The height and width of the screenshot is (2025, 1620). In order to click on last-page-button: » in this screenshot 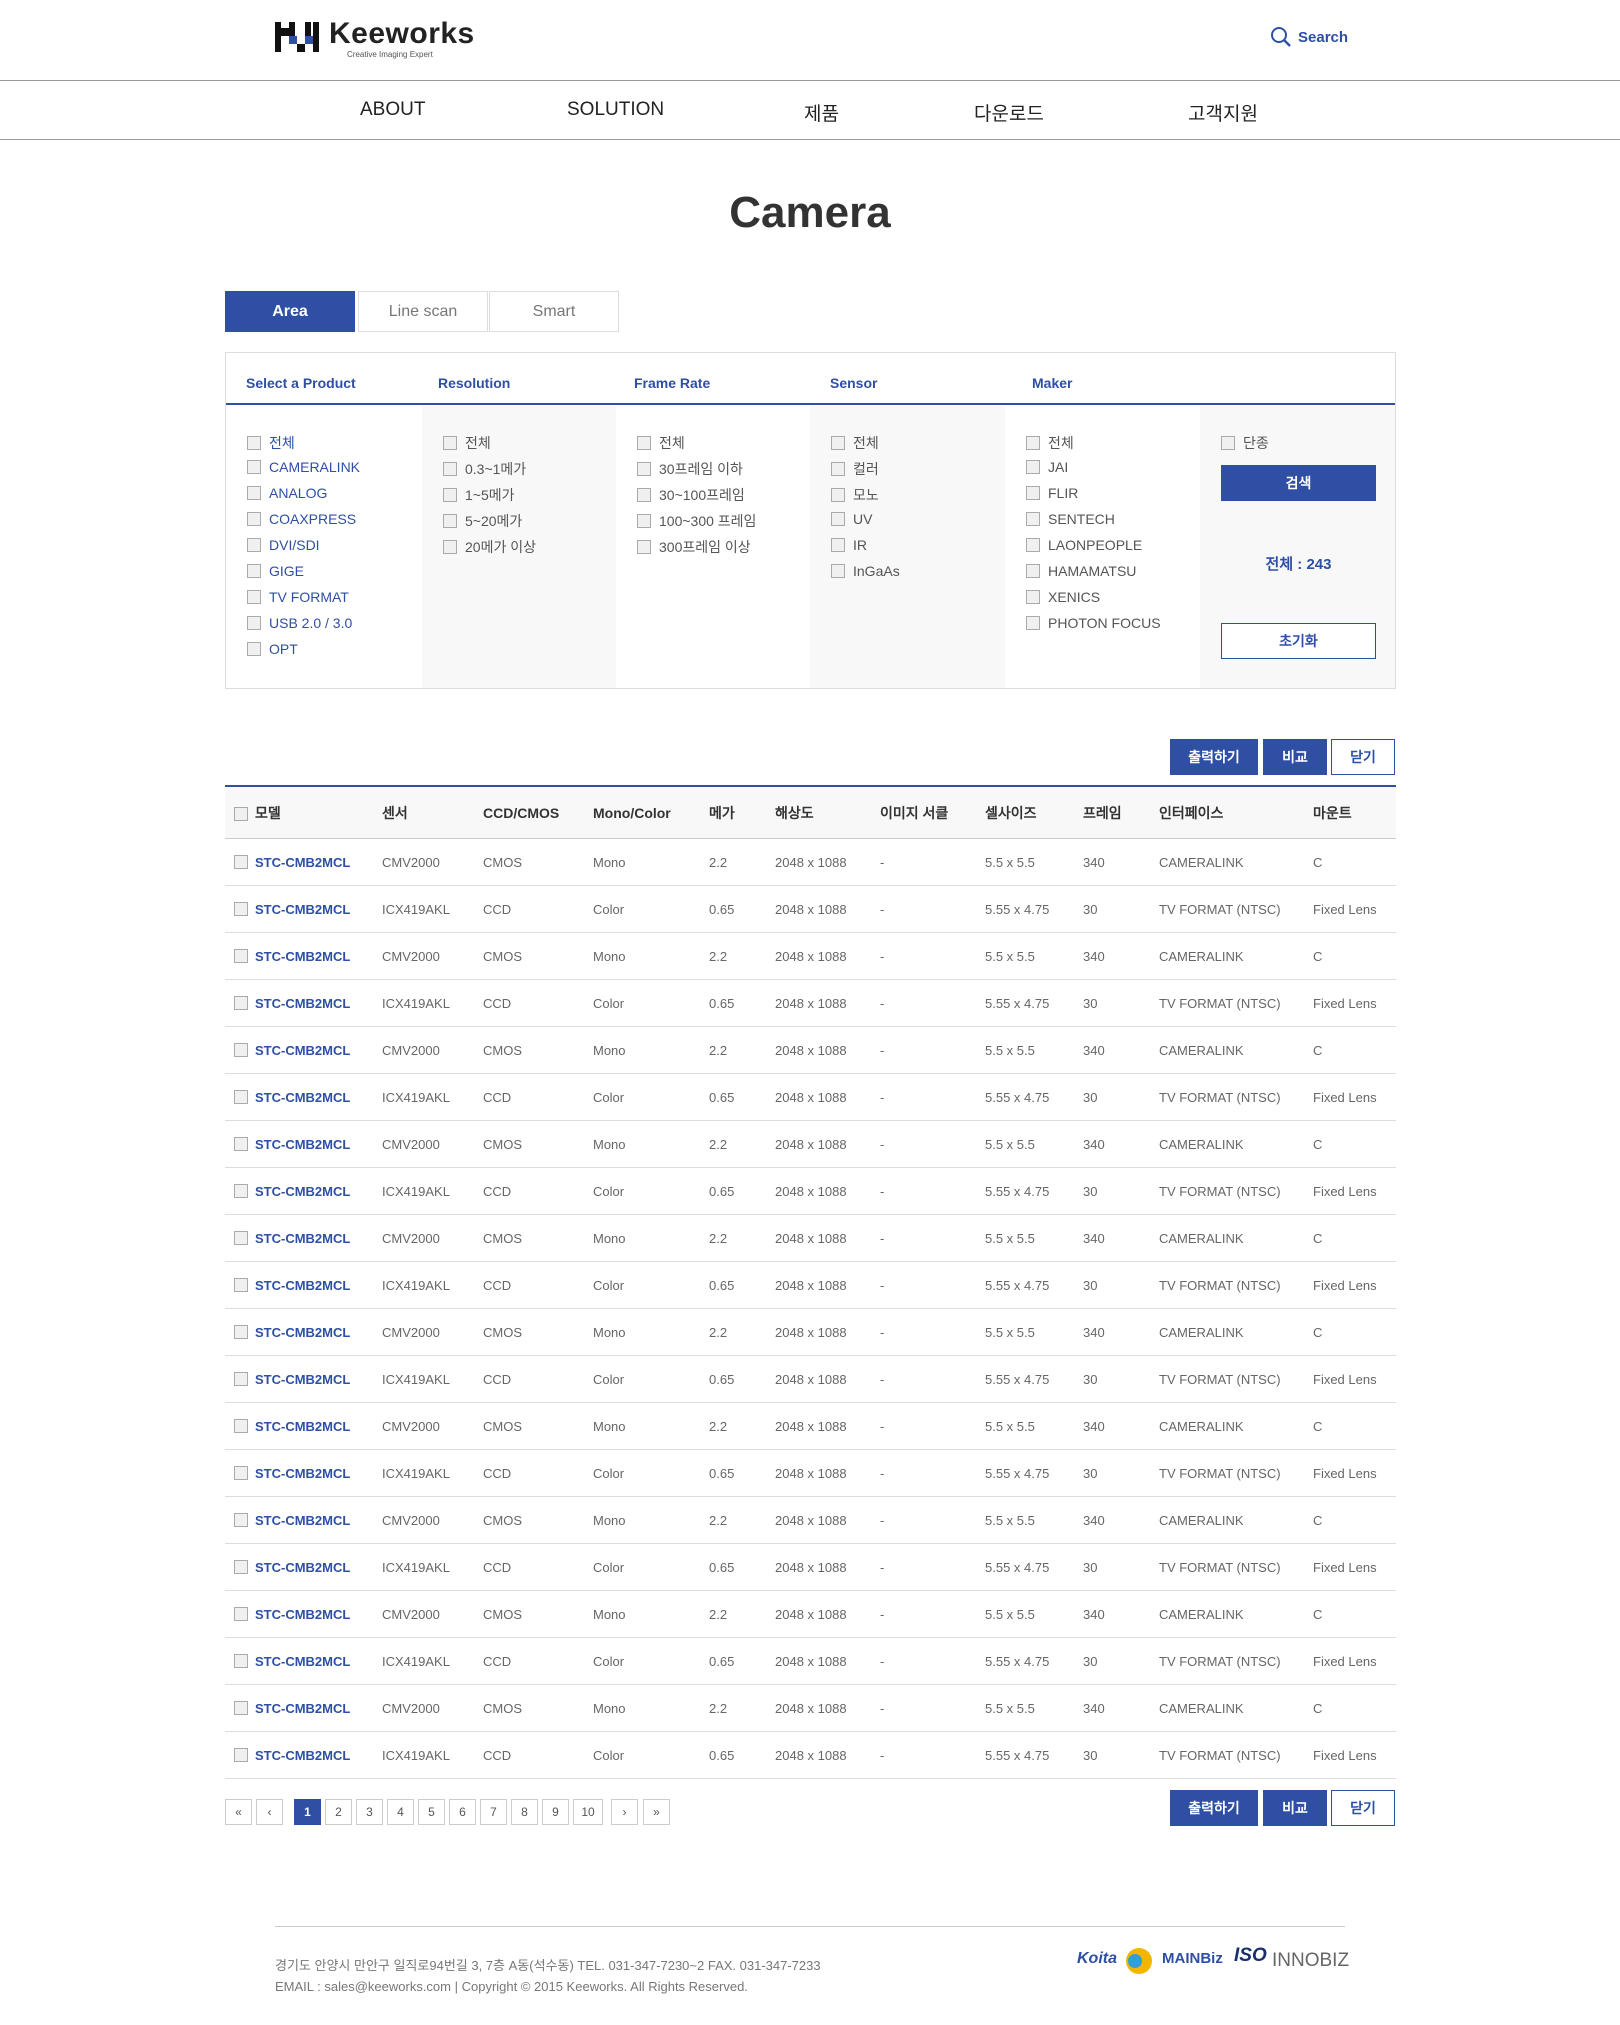, I will do `click(656, 1812)`.